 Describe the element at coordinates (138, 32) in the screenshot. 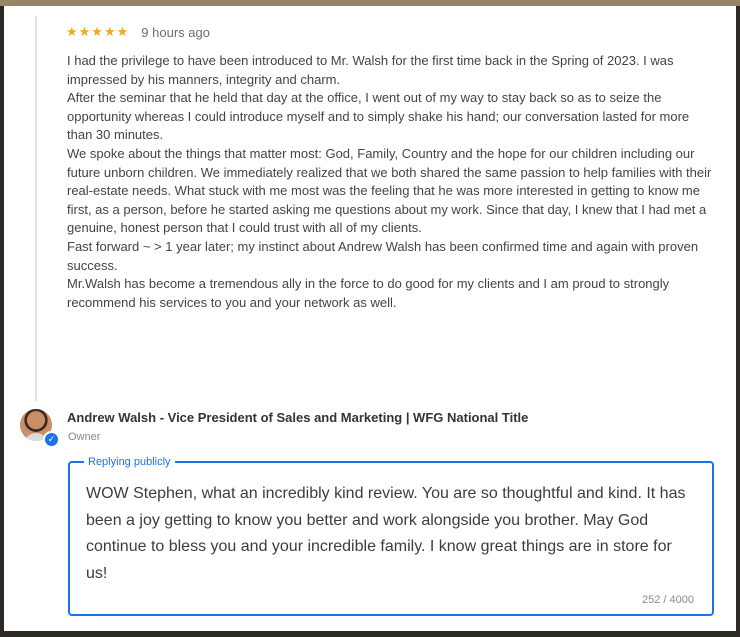

I see `review-header: ★★★★★ 9 hours ago` at that location.